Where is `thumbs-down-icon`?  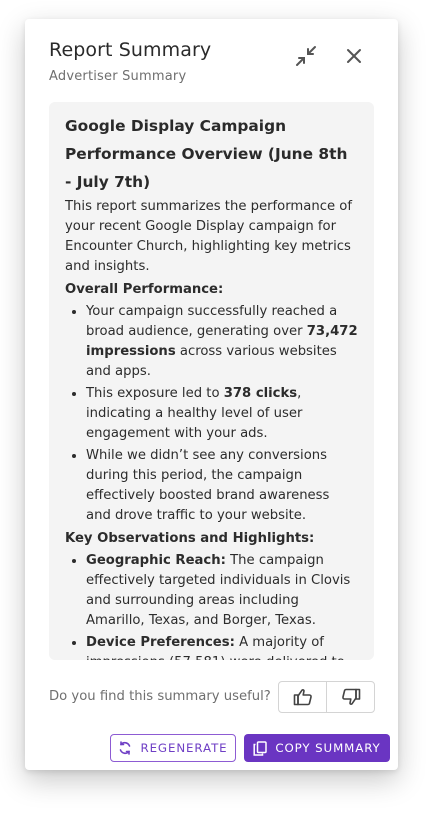
thumbs-down-icon is located at coordinates (350, 696).